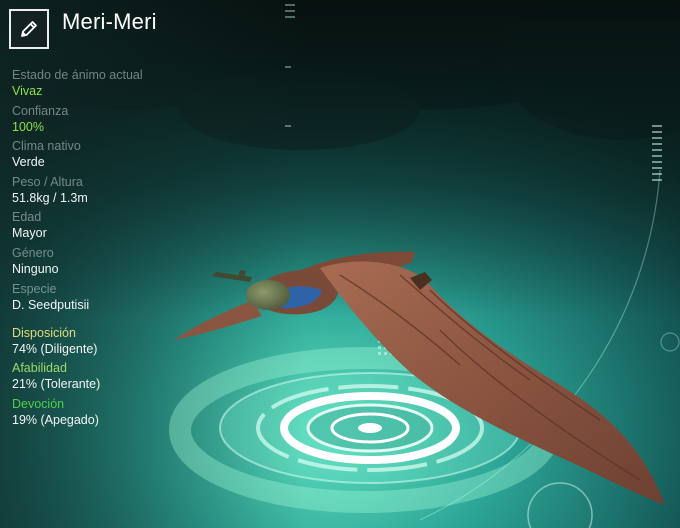 The height and width of the screenshot is (528, 680). I want to click on trait-affability: Afabilidad 21% (Tolerante), so click(112, 376).